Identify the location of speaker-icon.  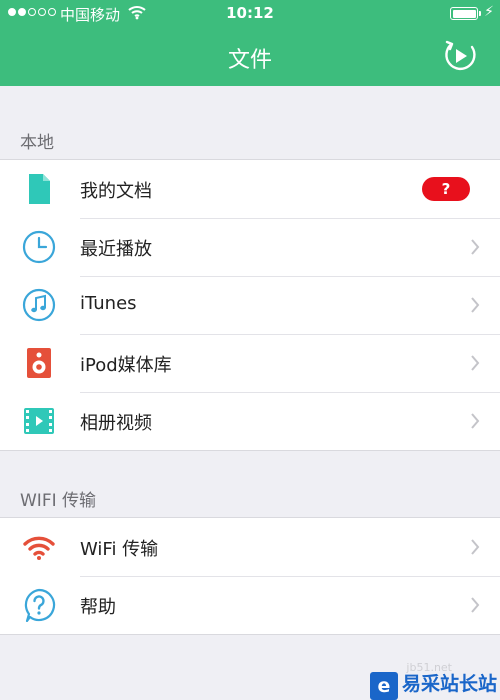
(39, 363).